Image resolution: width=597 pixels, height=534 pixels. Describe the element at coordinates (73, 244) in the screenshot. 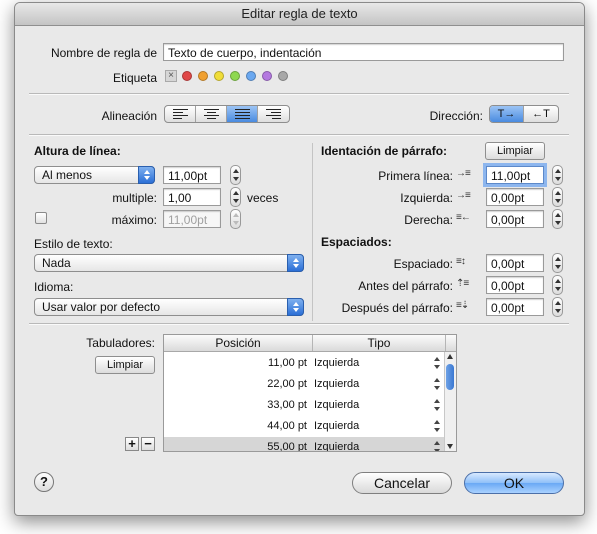

I see `text-style-label: Estilo de texto:` at that location.